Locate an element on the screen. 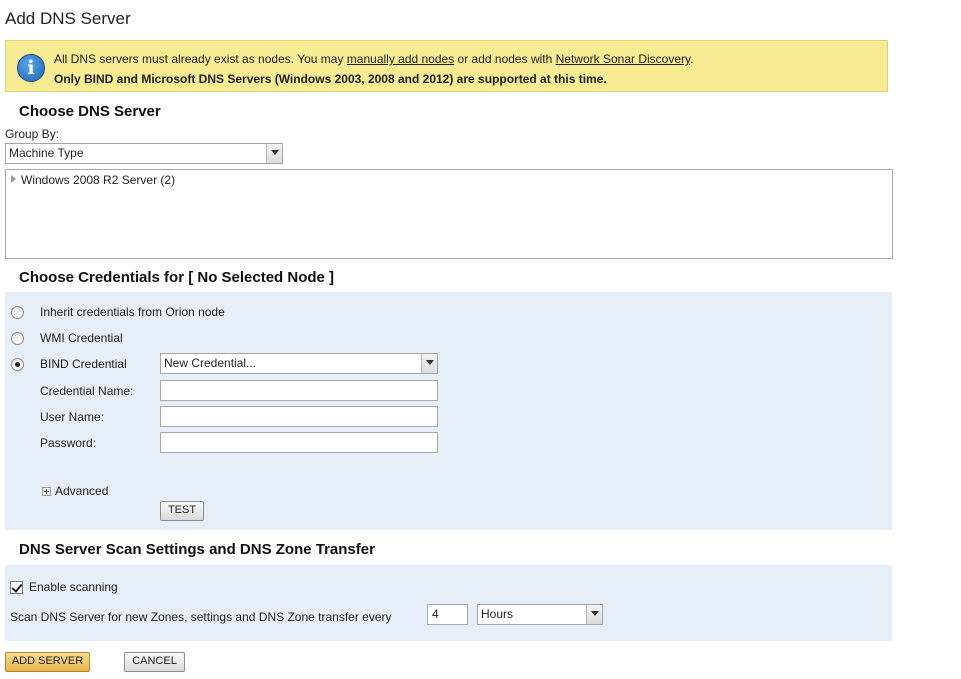  credential-name-input is located at coordinates (299, 390).